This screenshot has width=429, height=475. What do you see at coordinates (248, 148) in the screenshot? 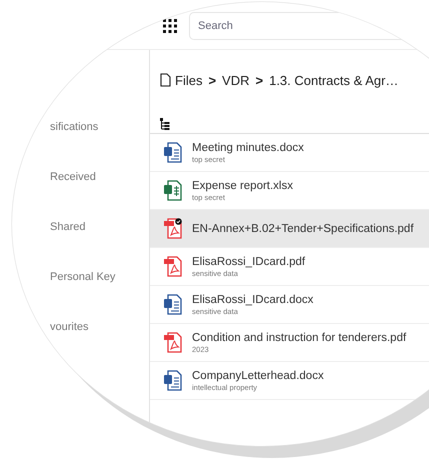
I see `file-name: Meeting minutes.docx` at bounding box center [248, 148].